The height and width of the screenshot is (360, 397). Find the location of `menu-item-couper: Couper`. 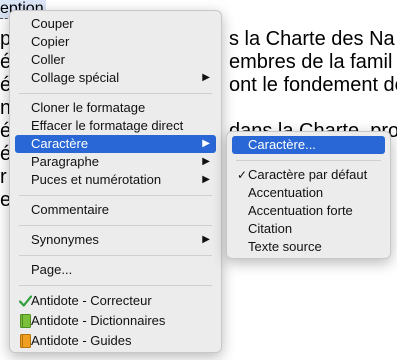

menu-item-couper: Couper is located at coordinates (115, 24).